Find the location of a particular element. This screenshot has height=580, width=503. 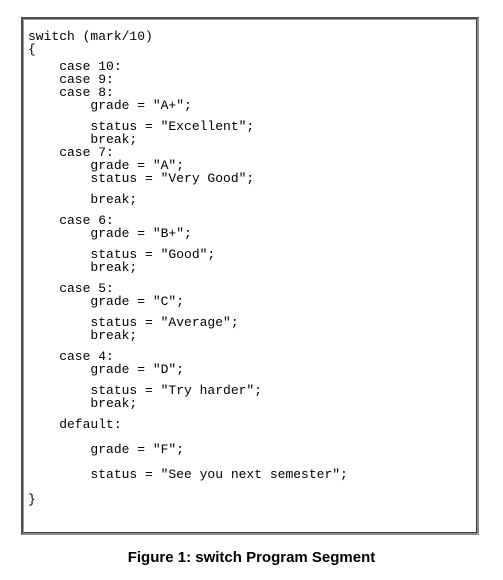

code-line: grade = "F"; is located at coordinates (106, 449).